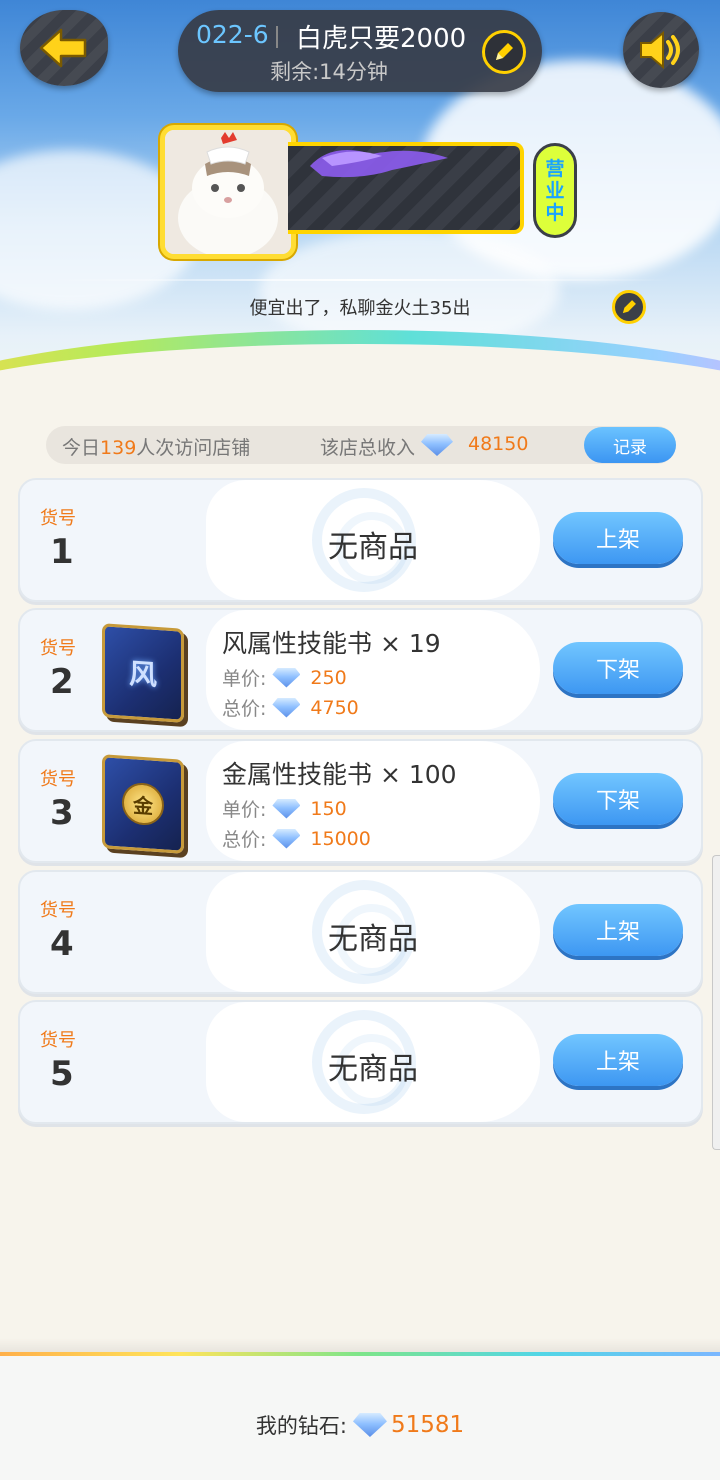 The width and height of the screenshot is (720, 1480). Describe the element at coordinates (555, 168) in the screenshot. I see `status-char: 营` at that location.